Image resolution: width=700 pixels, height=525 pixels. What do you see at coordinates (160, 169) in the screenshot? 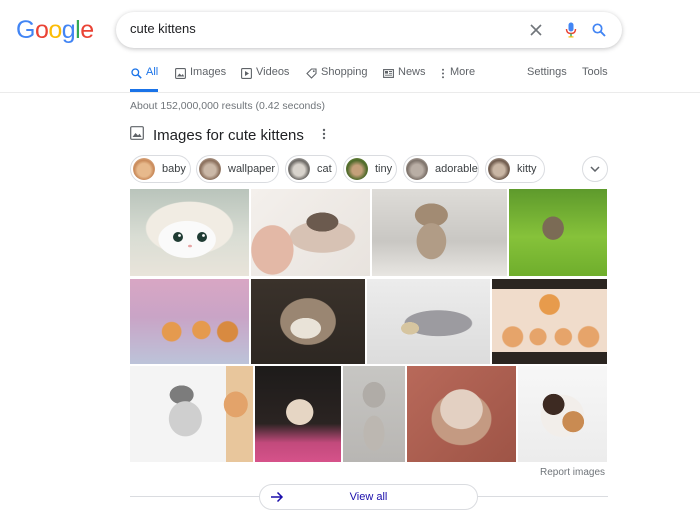
I see `chip-baby: baby` at bounding box center [160, 169].